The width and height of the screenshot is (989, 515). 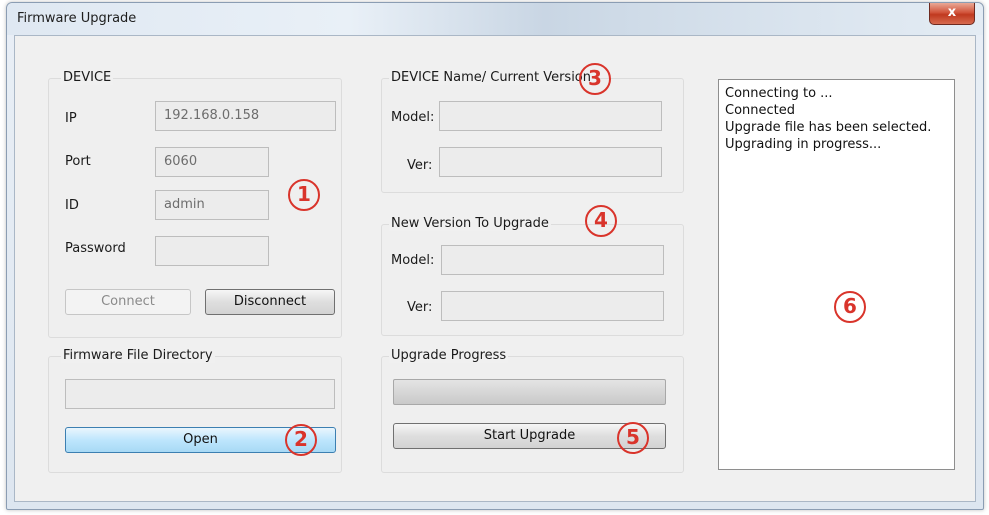 What do you see at coordinates (413, 260) in the screenshot?
I see `new-model-label: Model:` at bounding box center [413, 260].